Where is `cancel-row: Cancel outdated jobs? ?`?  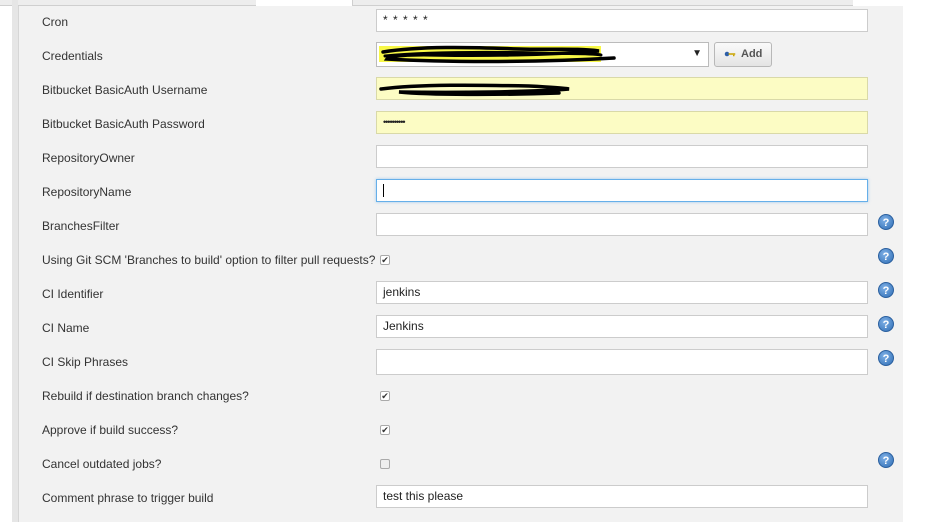 cancel-row: Cancel outdated jobs? ? is located at coordinates (461, 465).